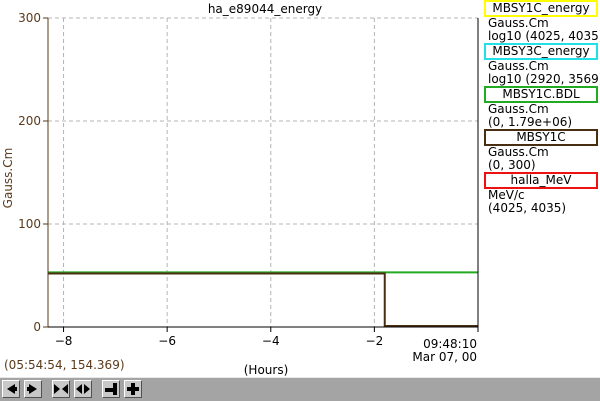 This screenshot has height=401, width=600. I want to click on scroll-left-icon, so click(12, 389).